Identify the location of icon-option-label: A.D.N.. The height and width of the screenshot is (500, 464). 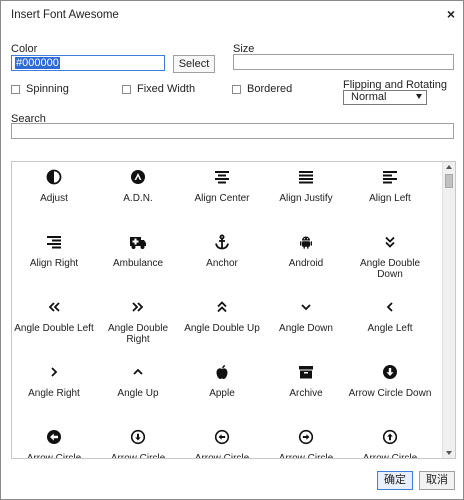
(138, 198).